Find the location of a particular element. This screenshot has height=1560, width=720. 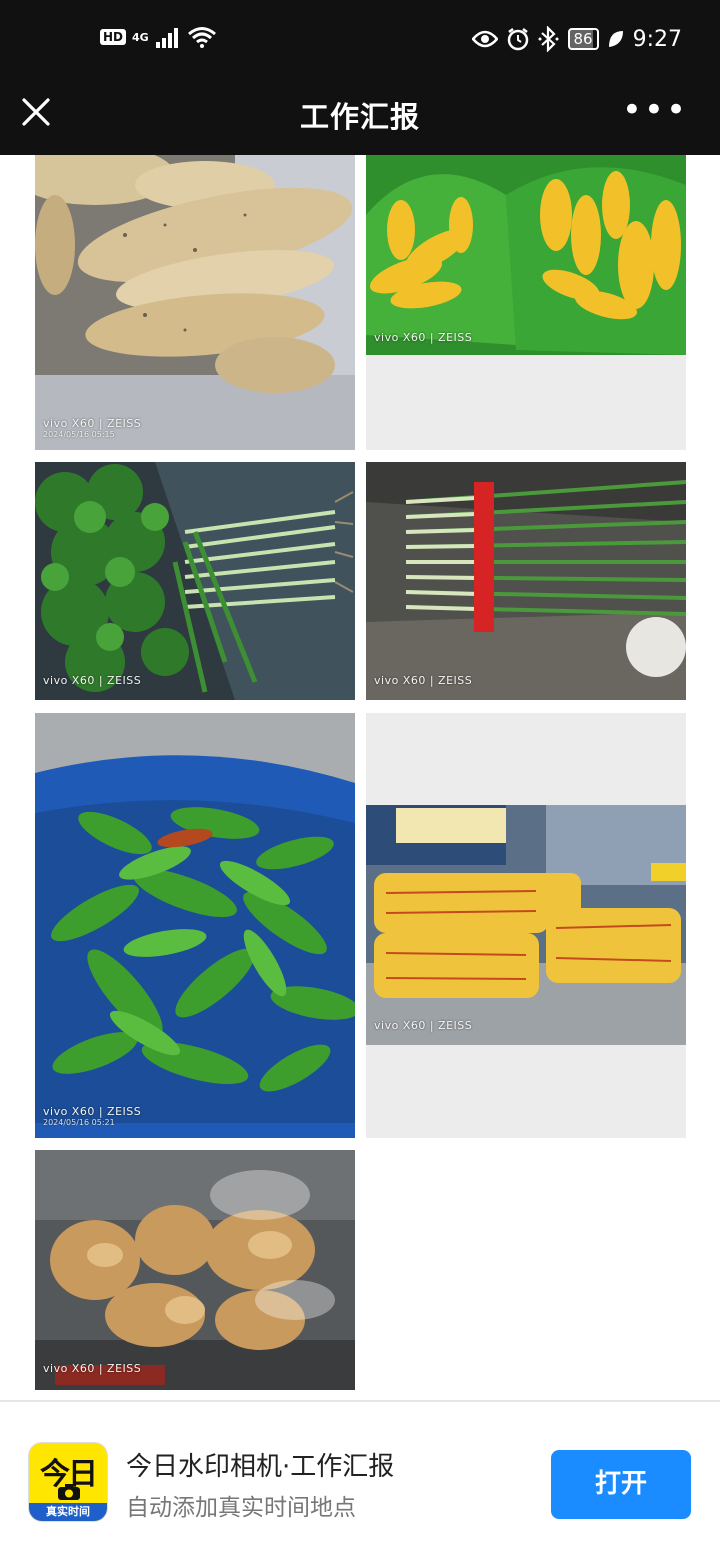

photo-watermark: vivo X60 | ZEISS 2024/05/16 05:15 is located at coordinates (92, 428).